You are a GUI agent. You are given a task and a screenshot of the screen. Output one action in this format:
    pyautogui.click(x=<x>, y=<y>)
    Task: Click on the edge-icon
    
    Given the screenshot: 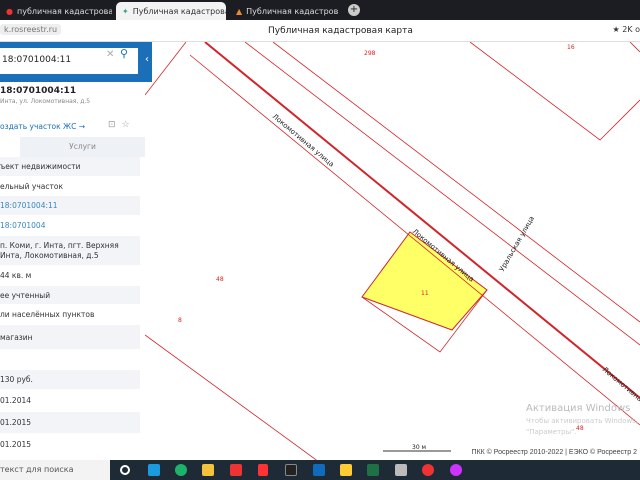 What is the action you would take?
    pyautogui.click(x=181, y=470)
    